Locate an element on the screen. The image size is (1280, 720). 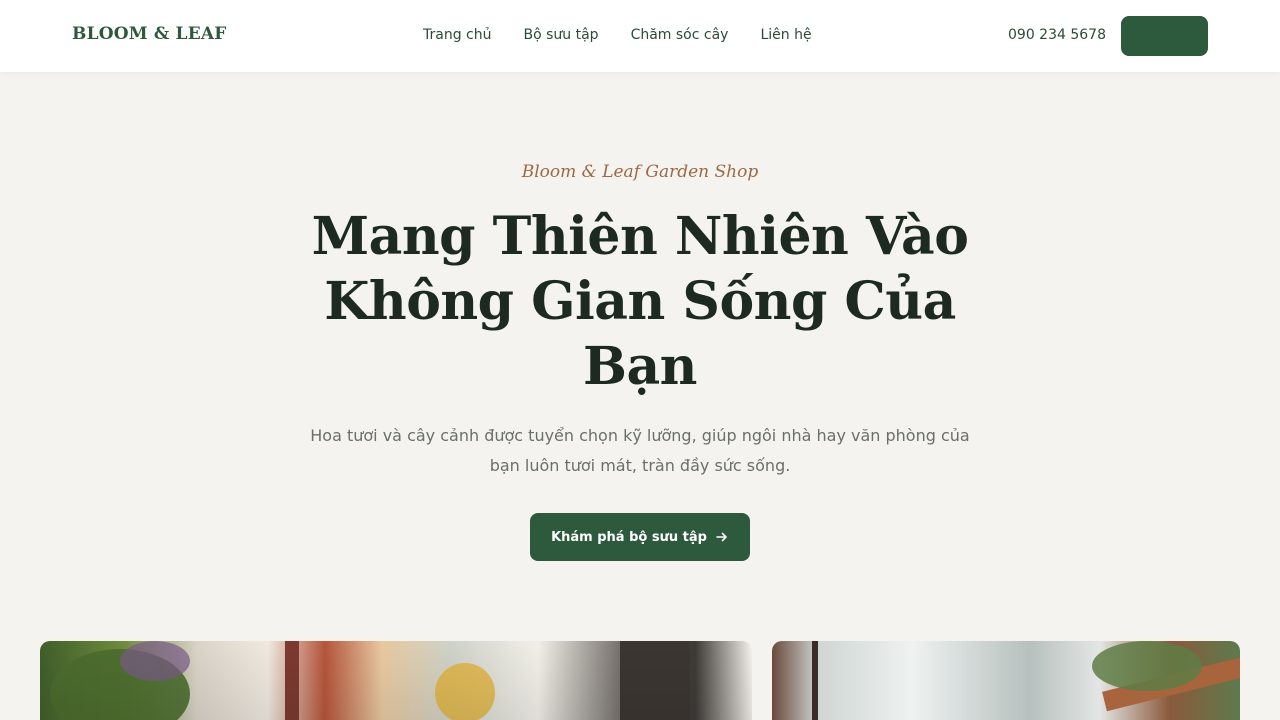
nav-item-plant-care: Chăm sóc cây is located at coordinates (680, 35).